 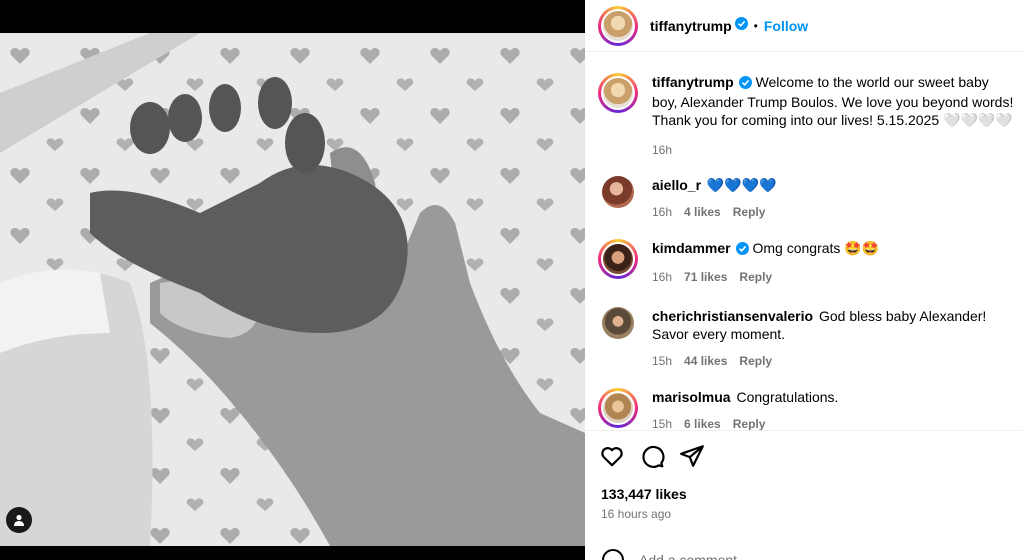 What do you see at coordinates (644, 494) in the screenshot?
I see `likes-count: 133,447 likes` at bounding box center [644, 494].